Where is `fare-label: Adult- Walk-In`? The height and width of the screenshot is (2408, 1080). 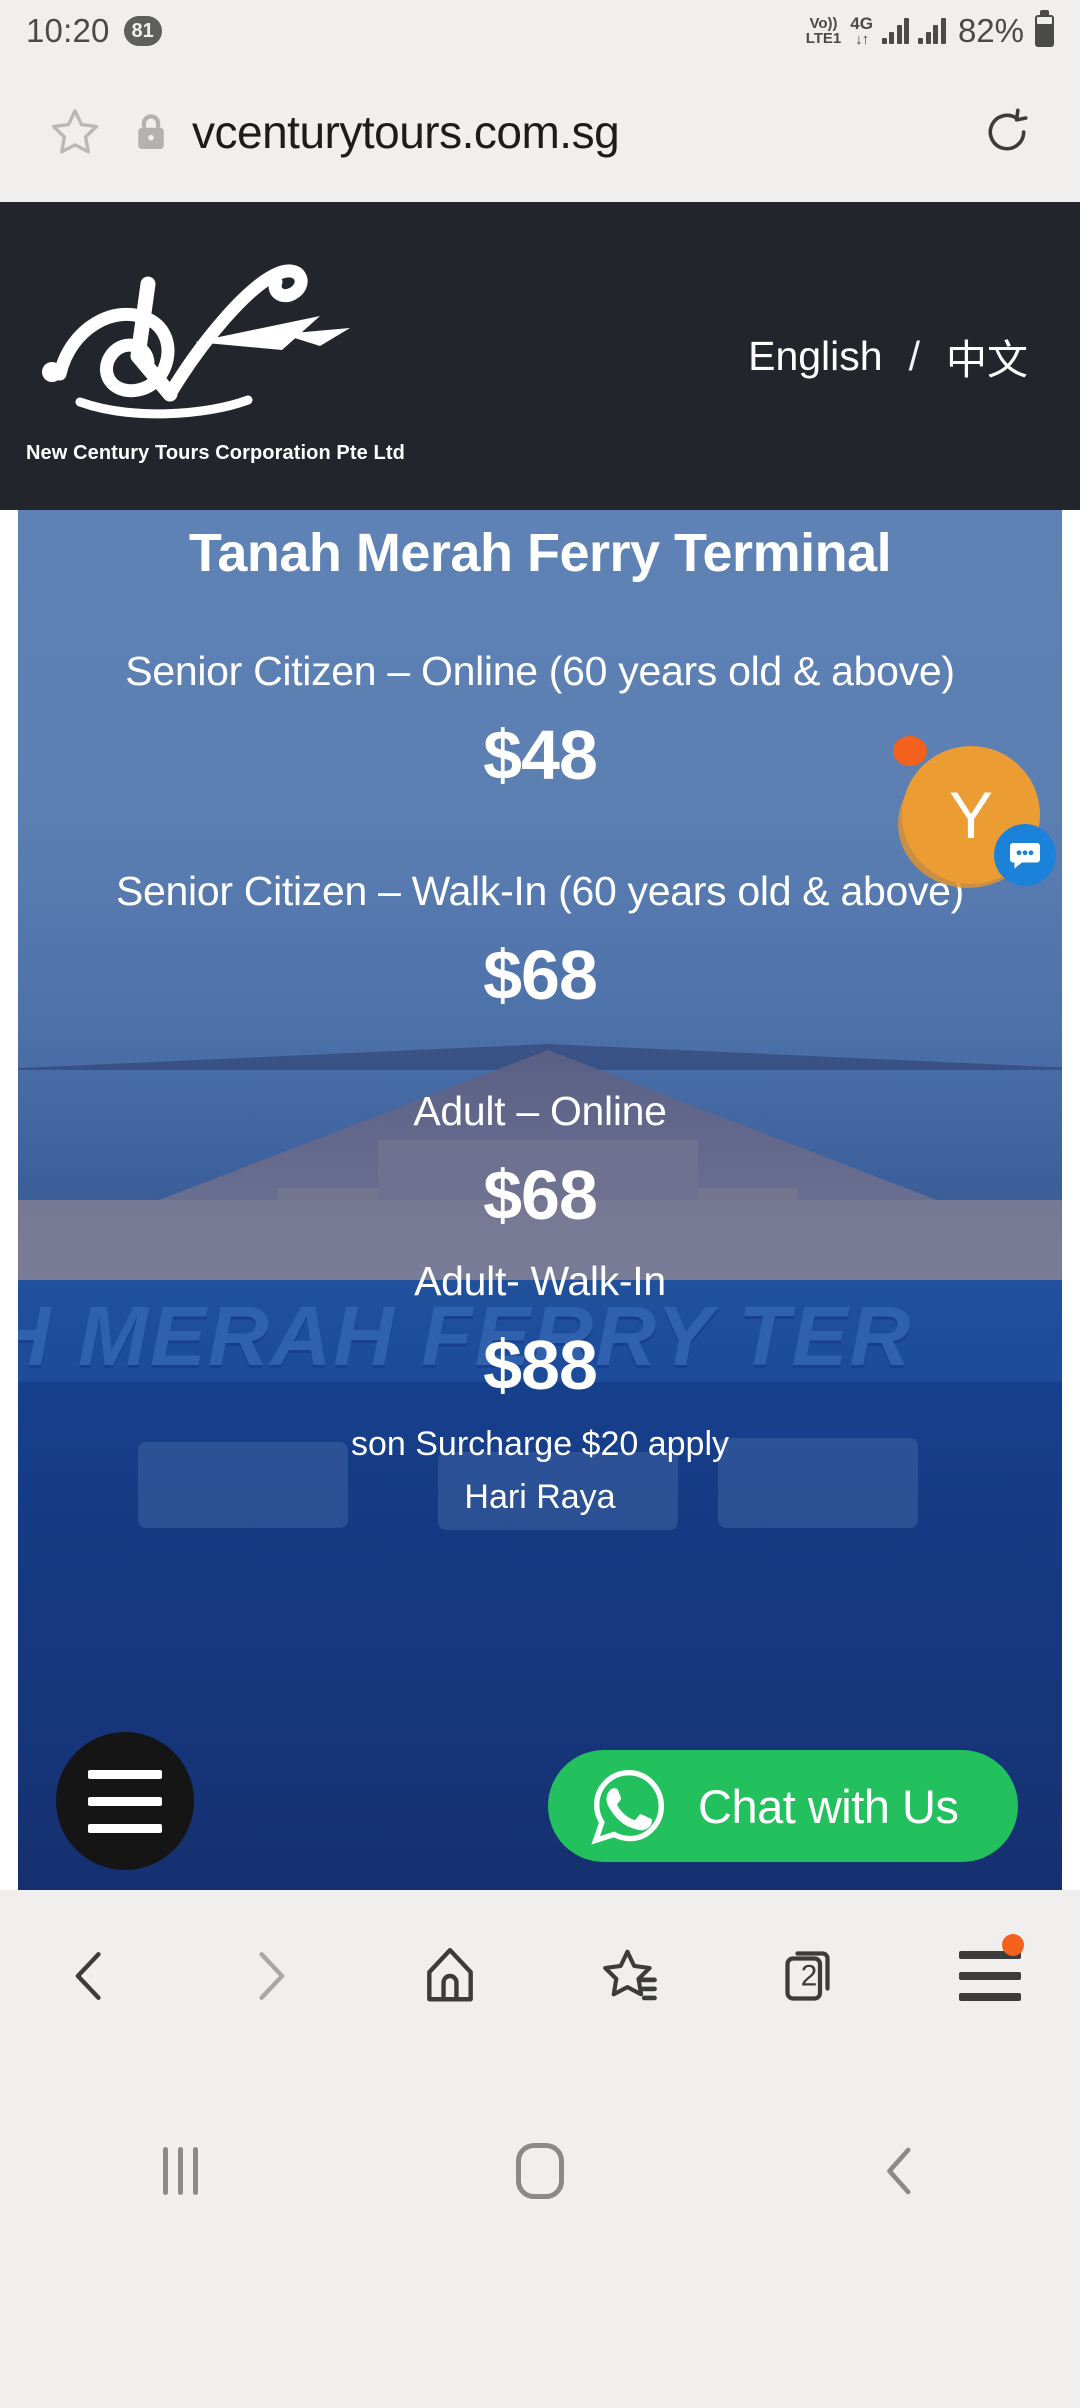
fare-label: Adult- Walk-In is located at coordinates (540, 1281).